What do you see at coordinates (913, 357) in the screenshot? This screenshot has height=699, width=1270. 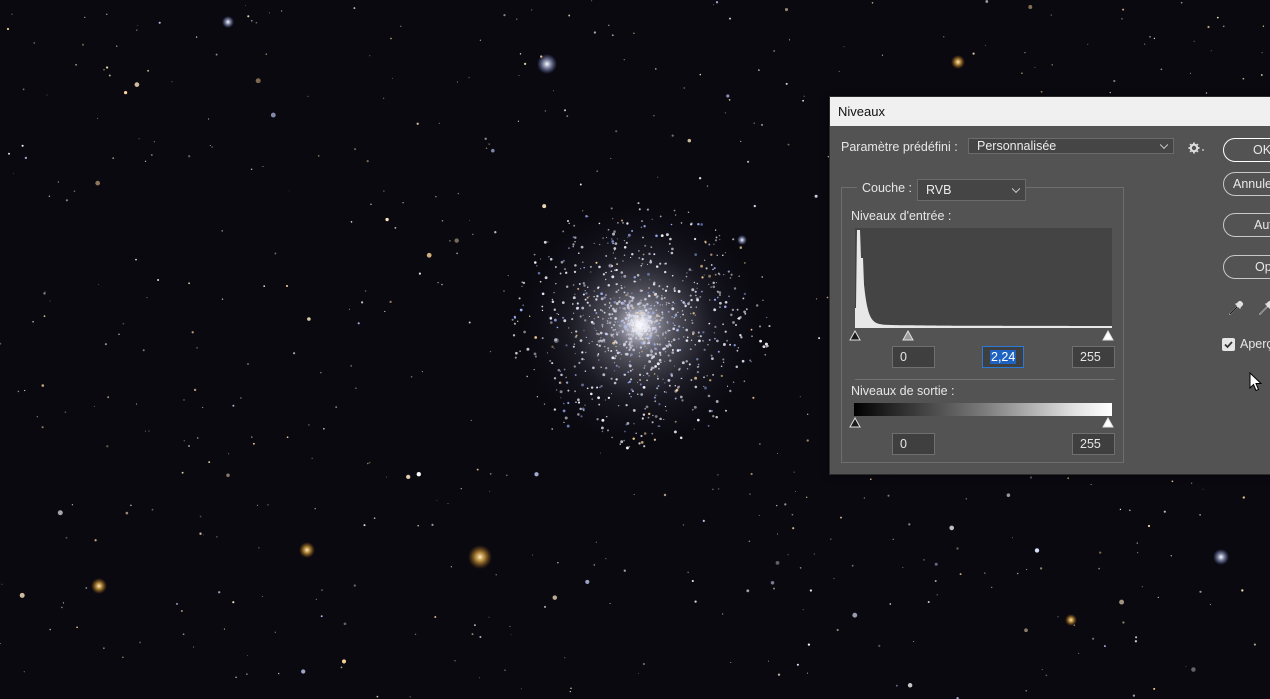 I see `input-shadow-field: 0` at bounding box center [913, 357].